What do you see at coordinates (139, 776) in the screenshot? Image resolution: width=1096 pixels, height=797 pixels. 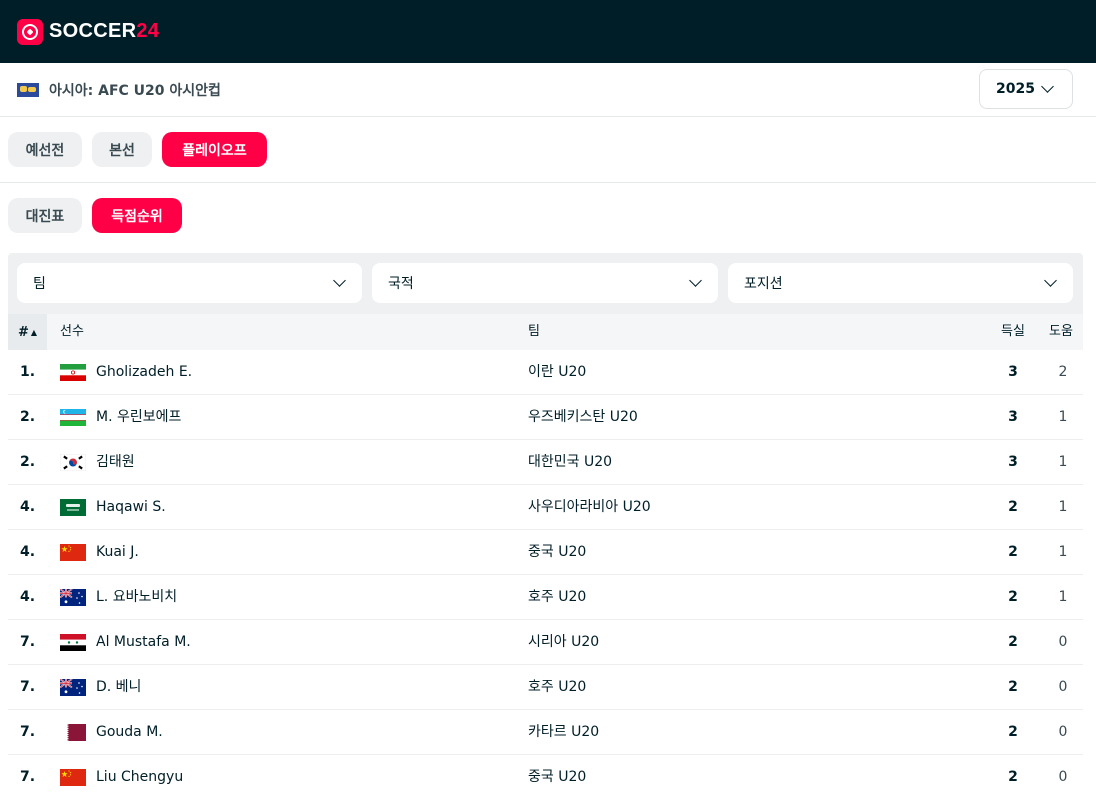 I see `player-name-link: Liu Chengyu` at bounding box center [139, 776].